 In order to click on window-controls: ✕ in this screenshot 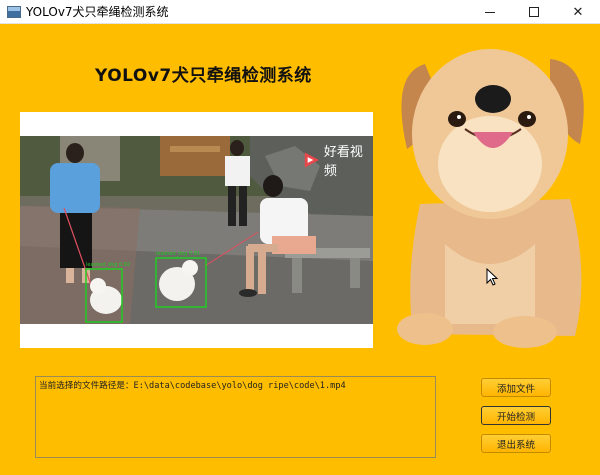, I will do `click(534, 12)`.